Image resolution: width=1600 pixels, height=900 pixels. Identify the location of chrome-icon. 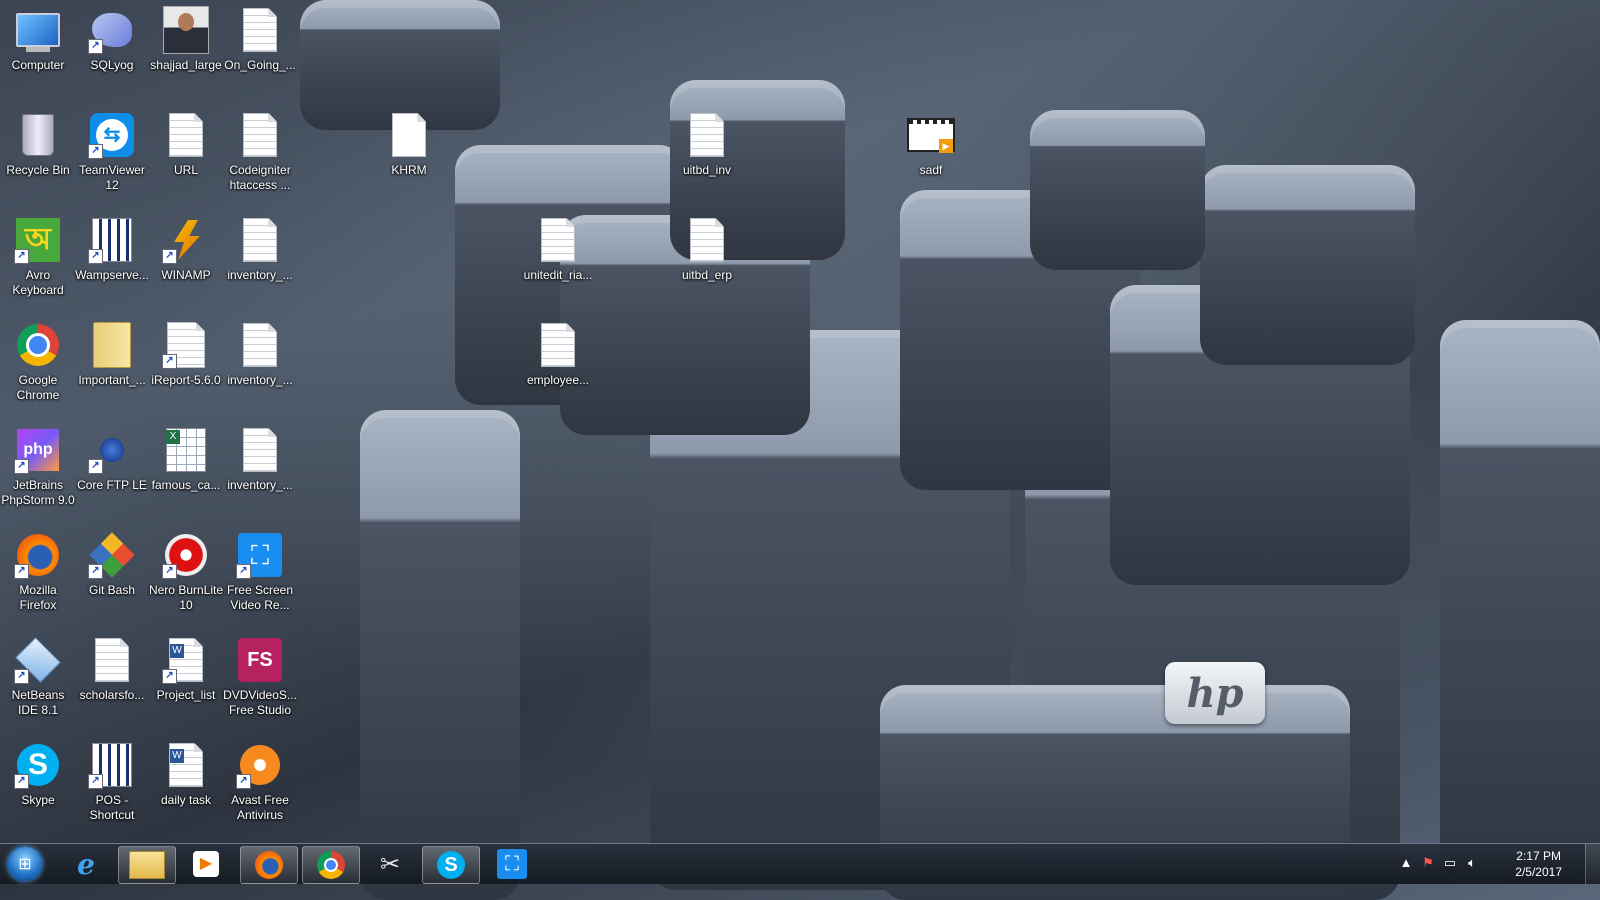
(38, 345).